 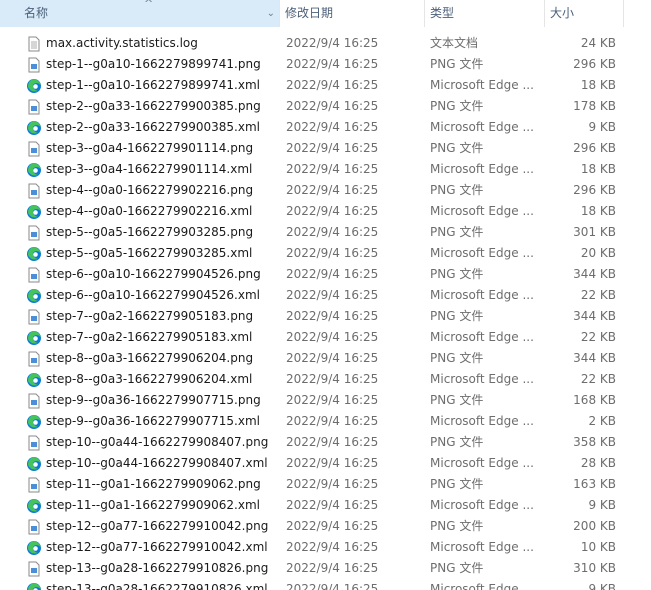 I want to click on text-file-icon, so click(x=34, y=44).